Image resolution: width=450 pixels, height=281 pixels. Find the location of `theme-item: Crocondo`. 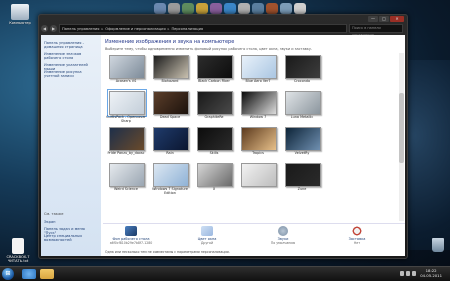

theme-item: Crocondo is located at coordinates (302, 72).